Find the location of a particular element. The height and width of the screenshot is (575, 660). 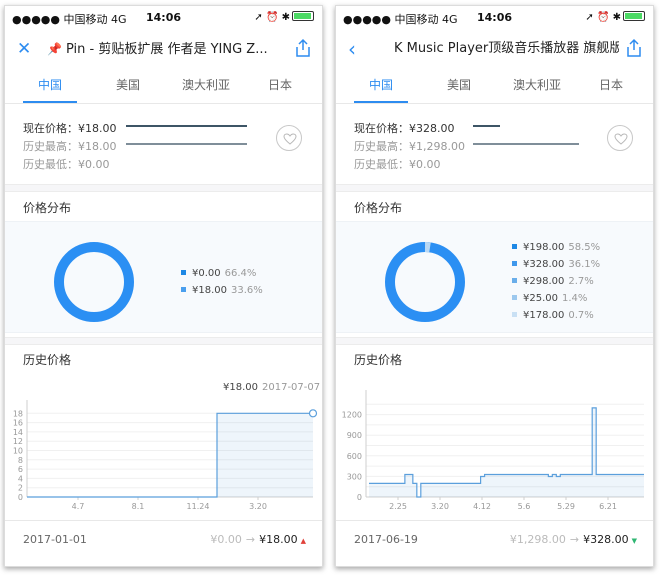

y-tick-label: 1200 is located at coordinates (352, 415).